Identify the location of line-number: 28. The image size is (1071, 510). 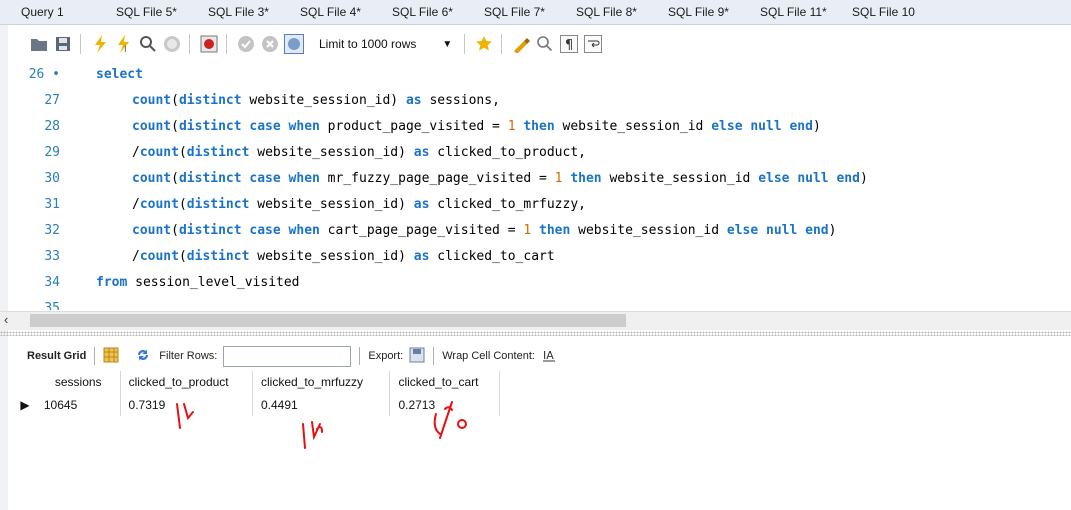
(52, 126).